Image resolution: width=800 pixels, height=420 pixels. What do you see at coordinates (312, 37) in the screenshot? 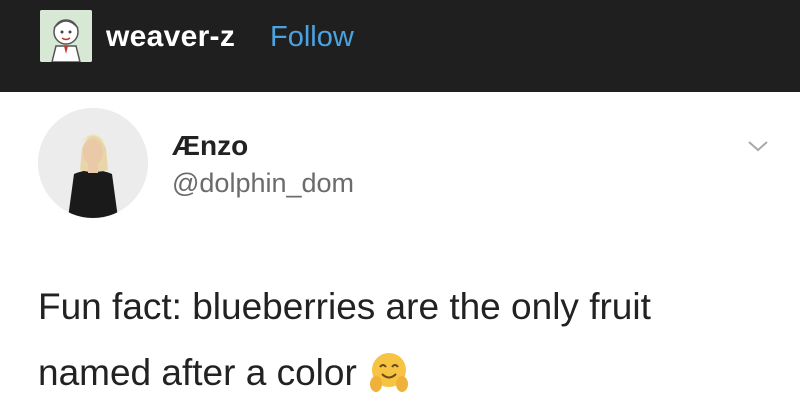
I see `follow-button: Follow` at bounding box center [312, 37].